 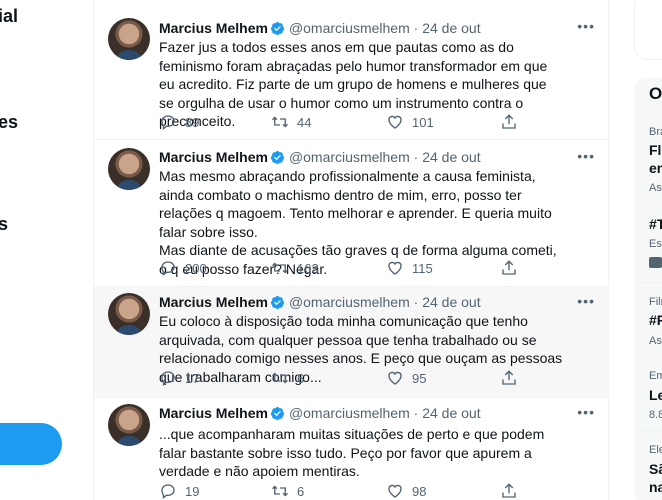 I want to click on trend-title: Le, so click(x=655, y=395).